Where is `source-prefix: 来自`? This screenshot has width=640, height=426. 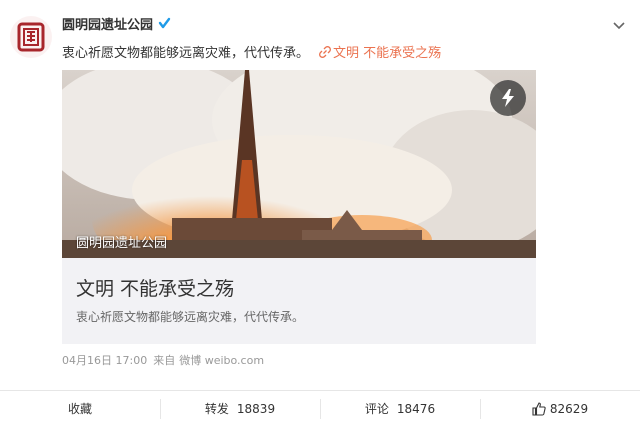 source-prefix: 来自 is located at coordinates (164, 360).